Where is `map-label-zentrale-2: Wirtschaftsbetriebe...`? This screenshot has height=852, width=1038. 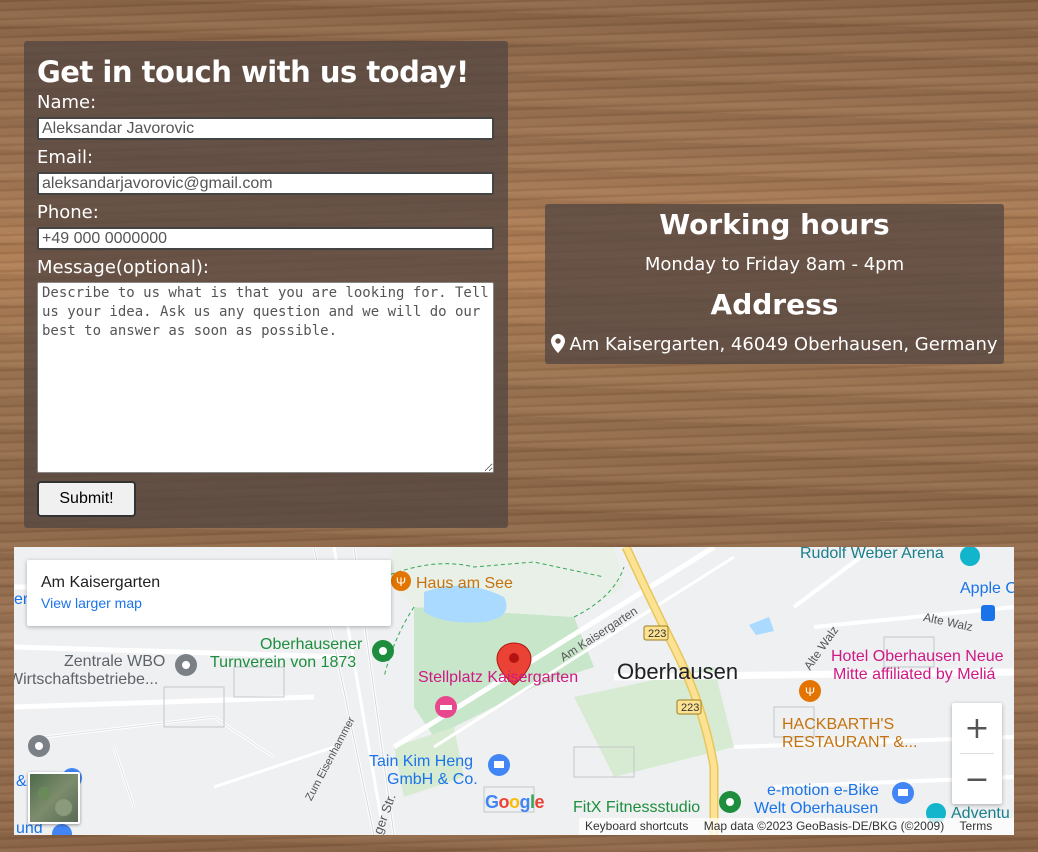
map-label-zentrale-2: Wirtschaftsbetriebe... is located at coordinates (86, 680).